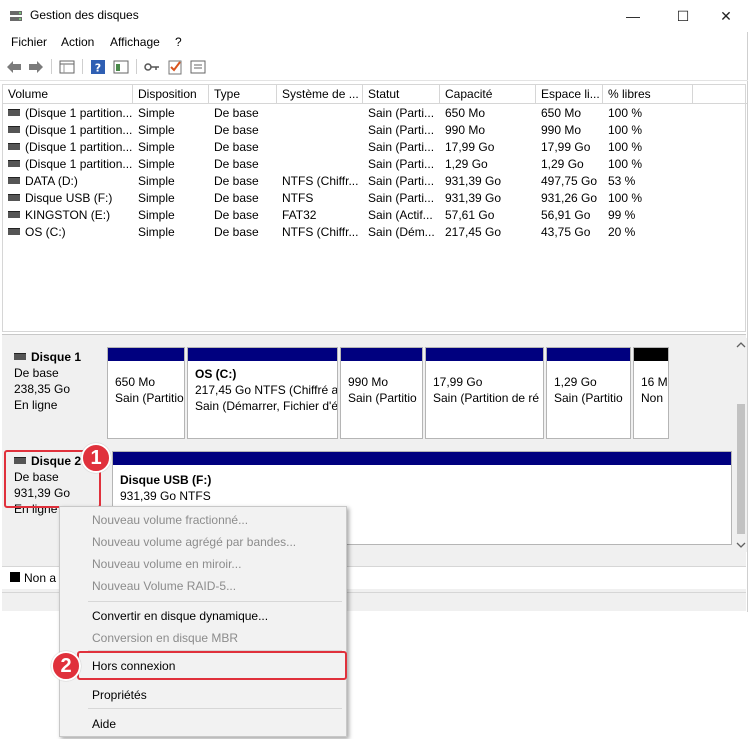 The width and height of the screenshot is (748, 739). I want to click on column-type: Type, so click(243, 94).